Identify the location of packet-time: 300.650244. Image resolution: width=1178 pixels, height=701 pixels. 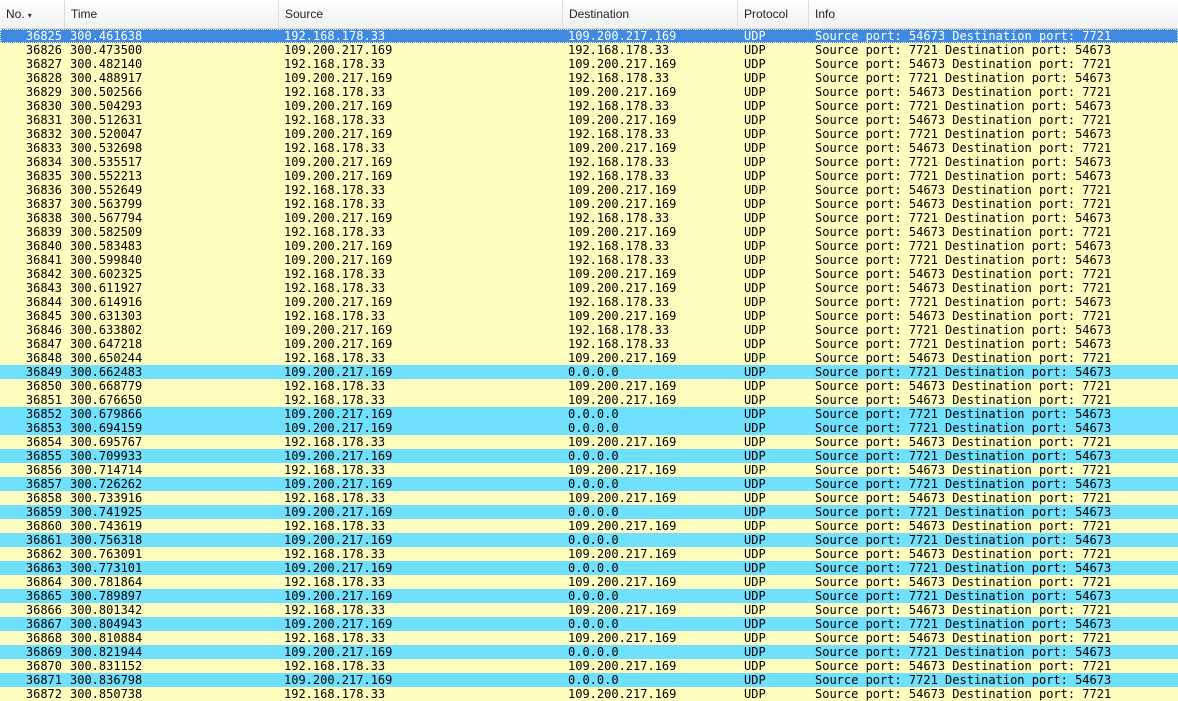
(106, 358).